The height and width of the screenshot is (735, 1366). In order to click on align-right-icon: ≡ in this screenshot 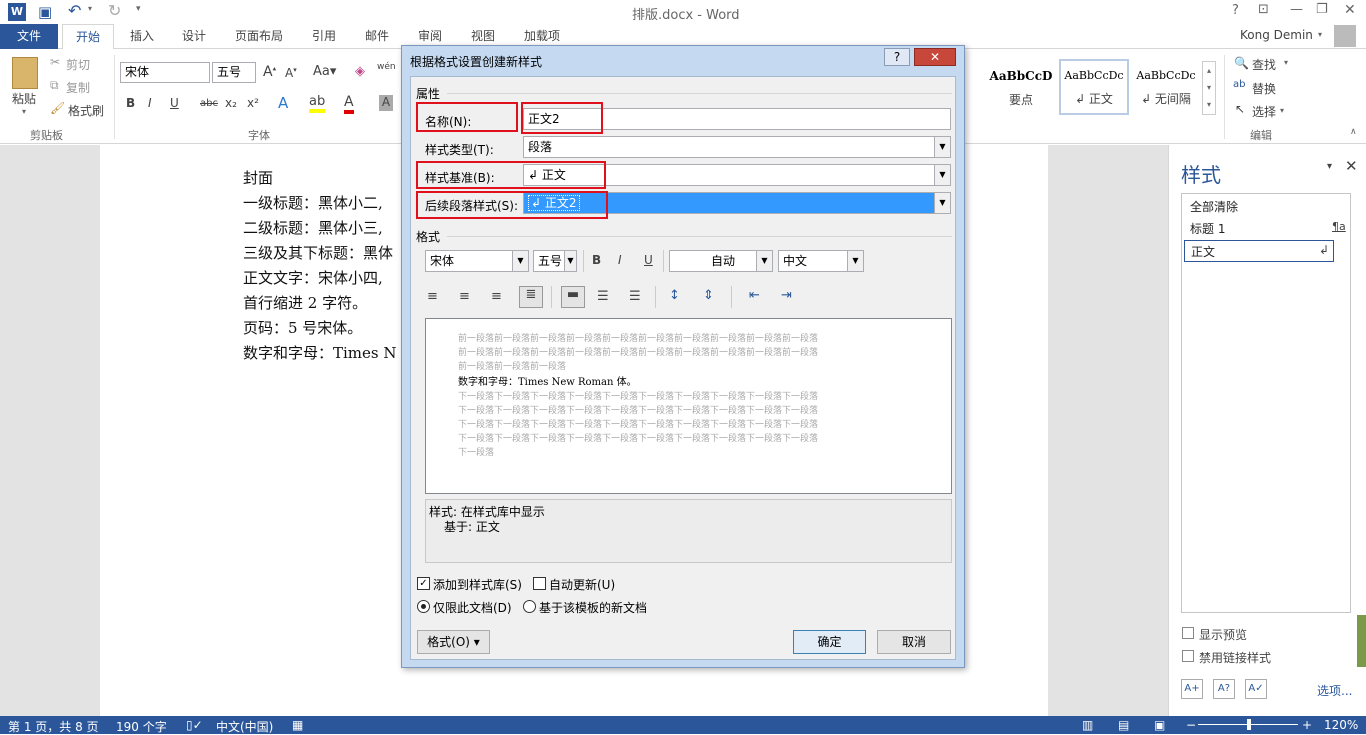, I will do `click(496, 296)`.